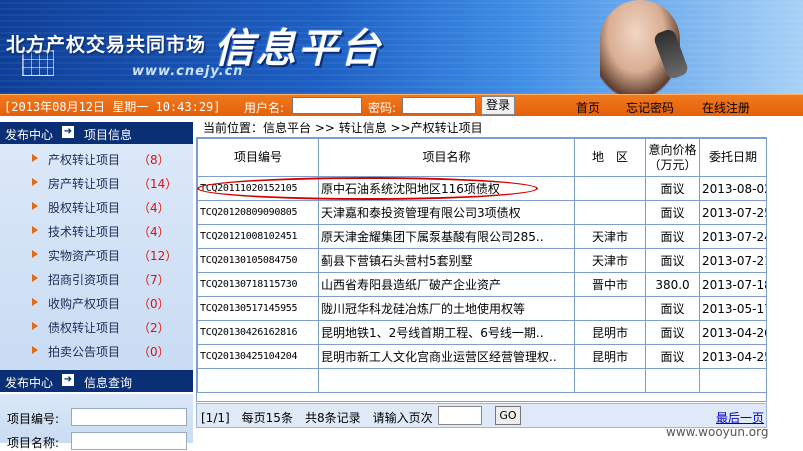 This screenshot has width=803, height=451. Describe the element at coordinates (84, 231) in the screenshot. I see `menu-item-label: 技术转让项目` at that location.